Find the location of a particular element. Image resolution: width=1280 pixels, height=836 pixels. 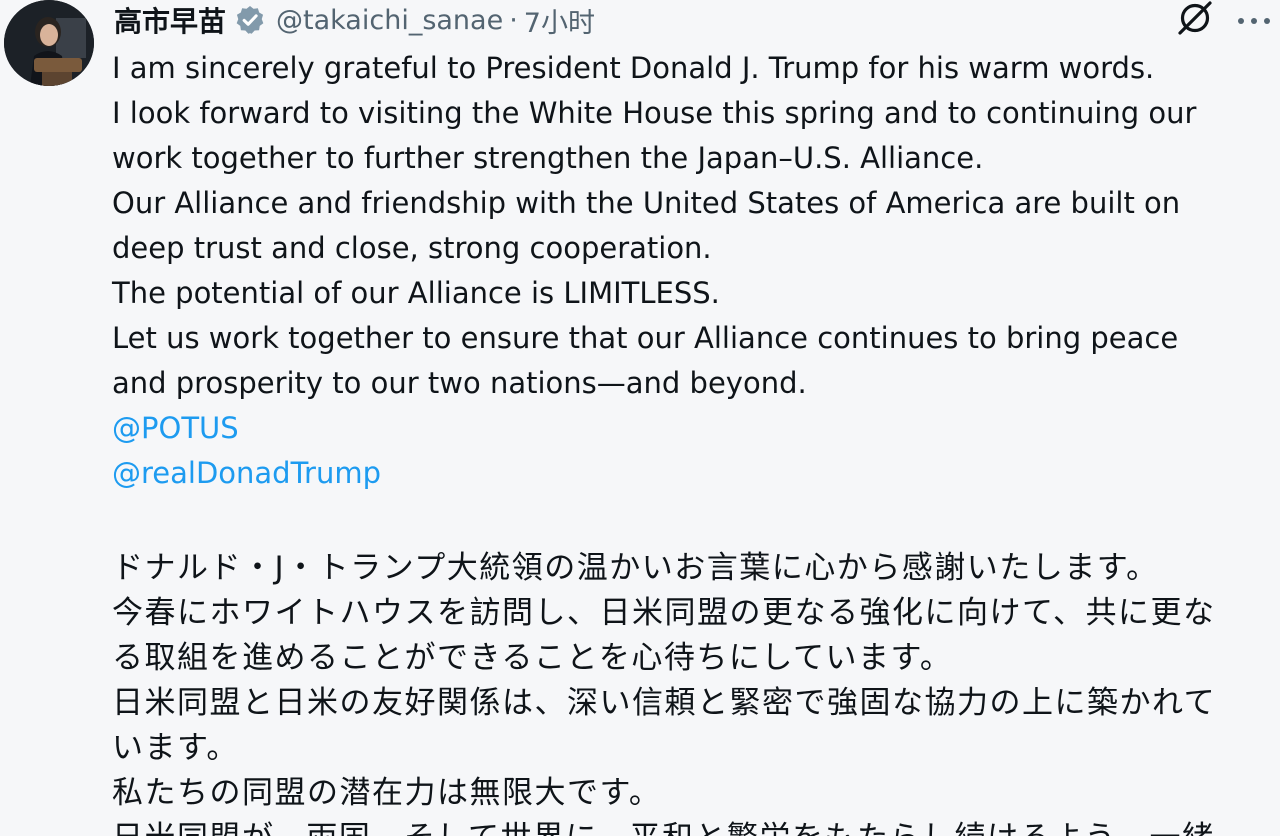

japanese-text-line: ドナルド・J・トランプ大統領の温かいお言葉に心から感謝いたします。 is located at coordinates (635, 568).